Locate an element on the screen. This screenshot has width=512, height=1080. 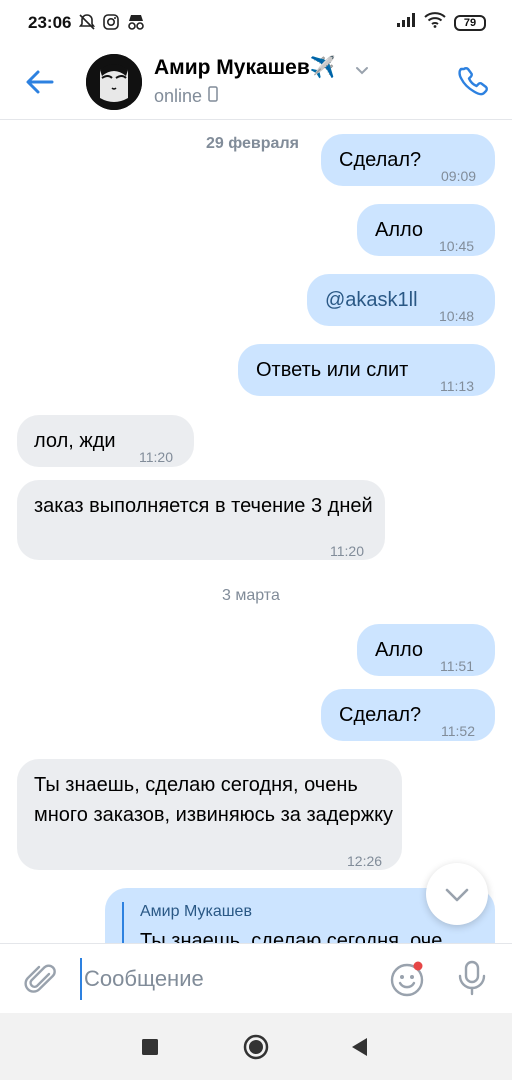
message-time: 10:48 is located at coordinates (457, 316).